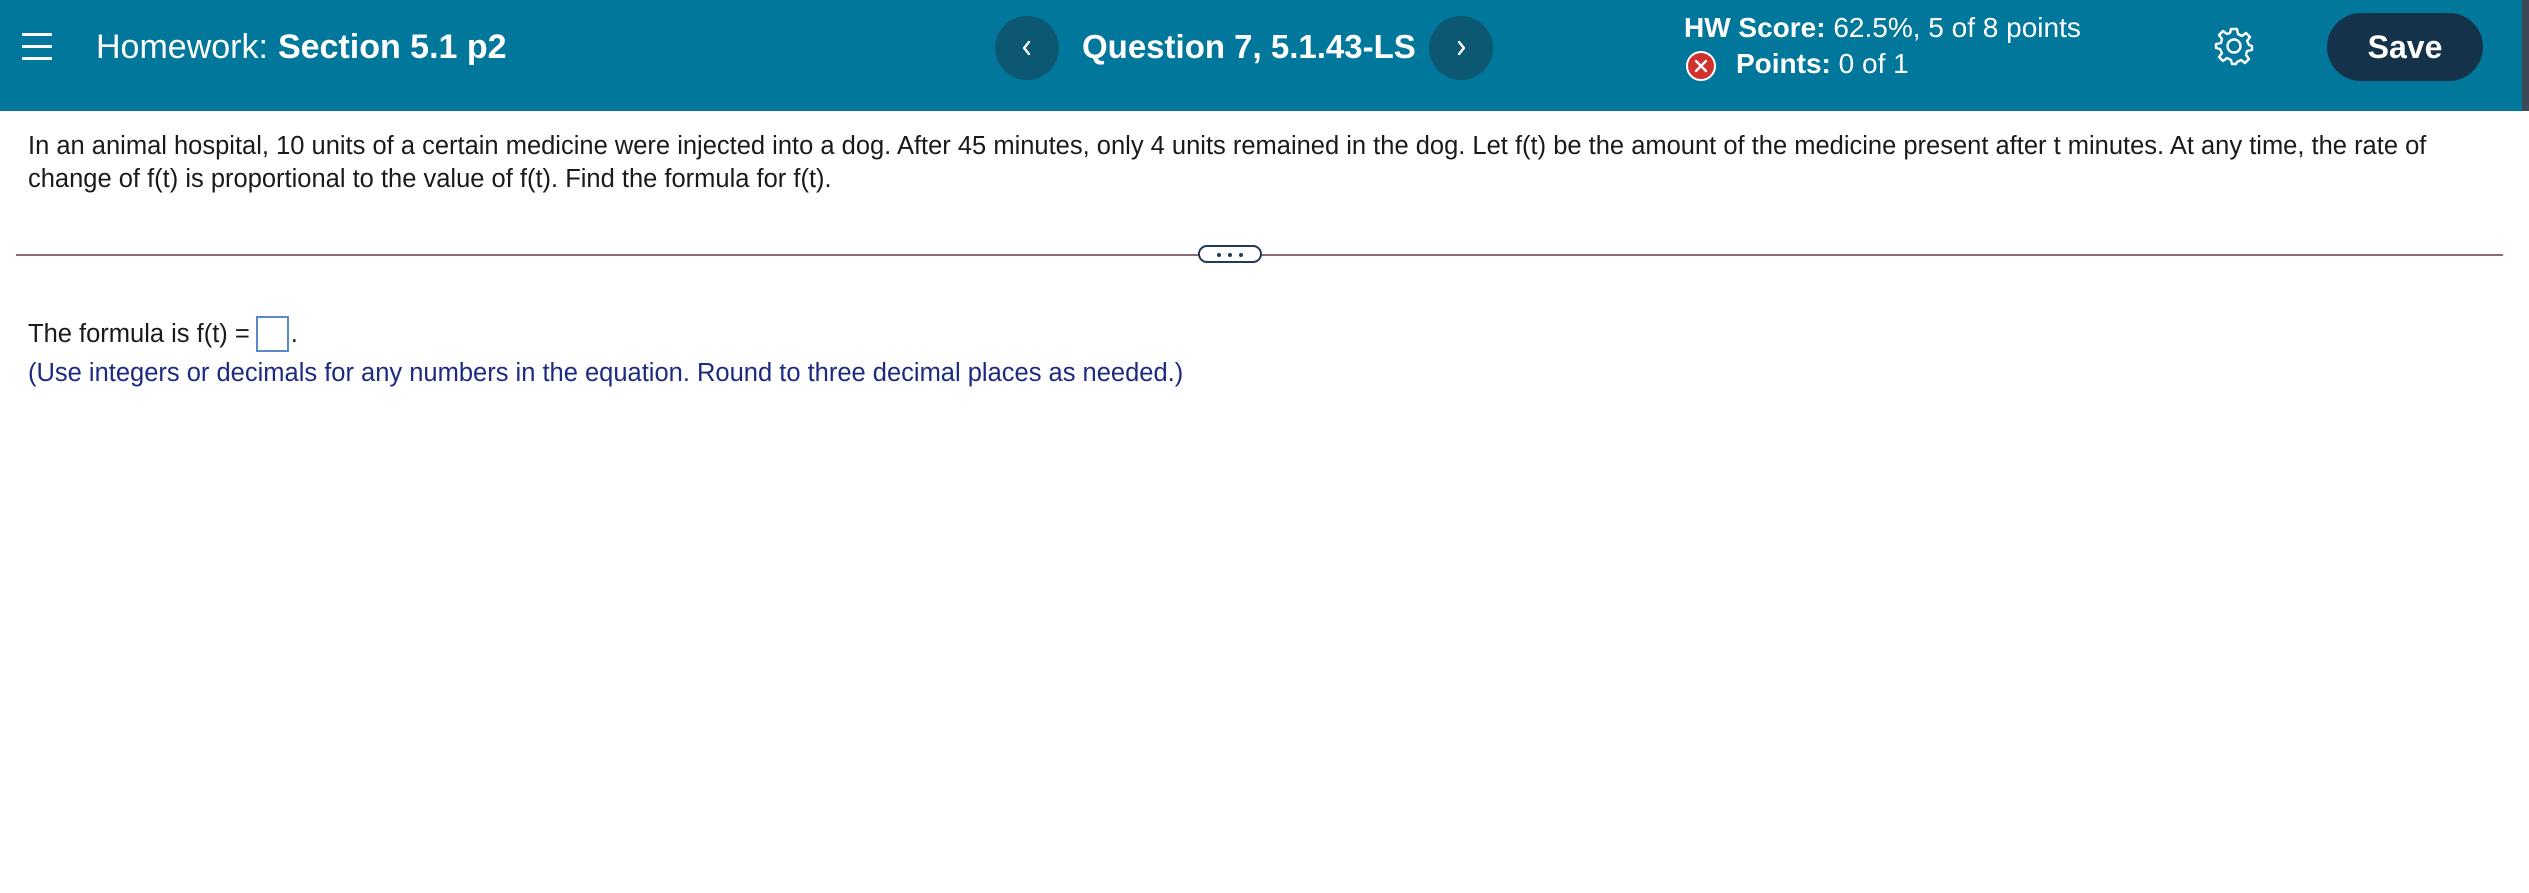 Image resolution: width=2529 pixels, height=893 pixels. What do you see at coordinates (294, 334) in the screenshot?
I see `answer-period: .` at bounding box center [294, 334].